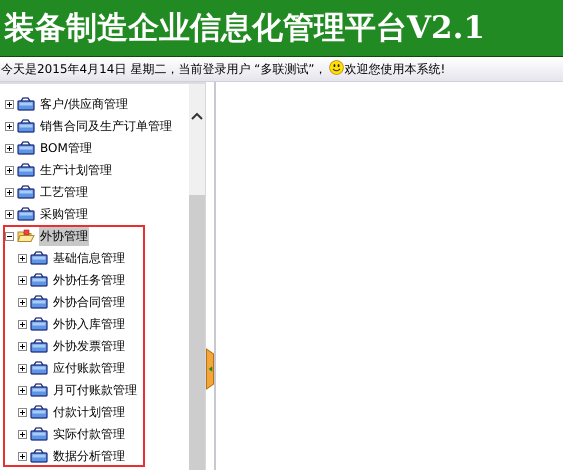  Describe the element at coordinates (106, 126) in the screenshot. I see `tree-item: 销售合同及生产订单管理` at that location.